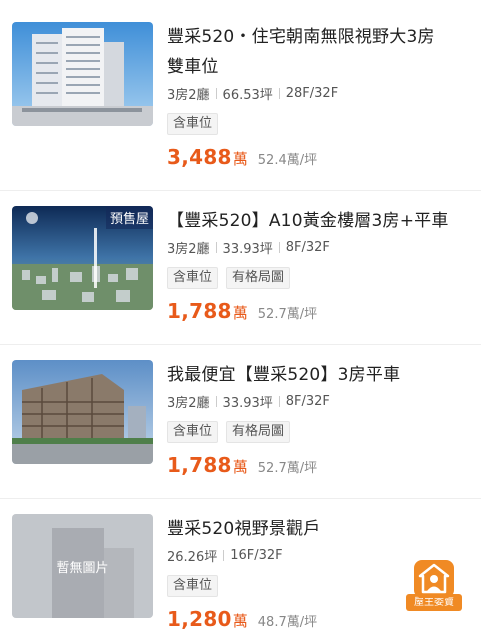 Image resolution: width=481 pixels, height=640 pixels. Describe the element at coordinates (287, 160) in the screenshot. I see `price-per-ping: 52.4萬/坪` at that location.